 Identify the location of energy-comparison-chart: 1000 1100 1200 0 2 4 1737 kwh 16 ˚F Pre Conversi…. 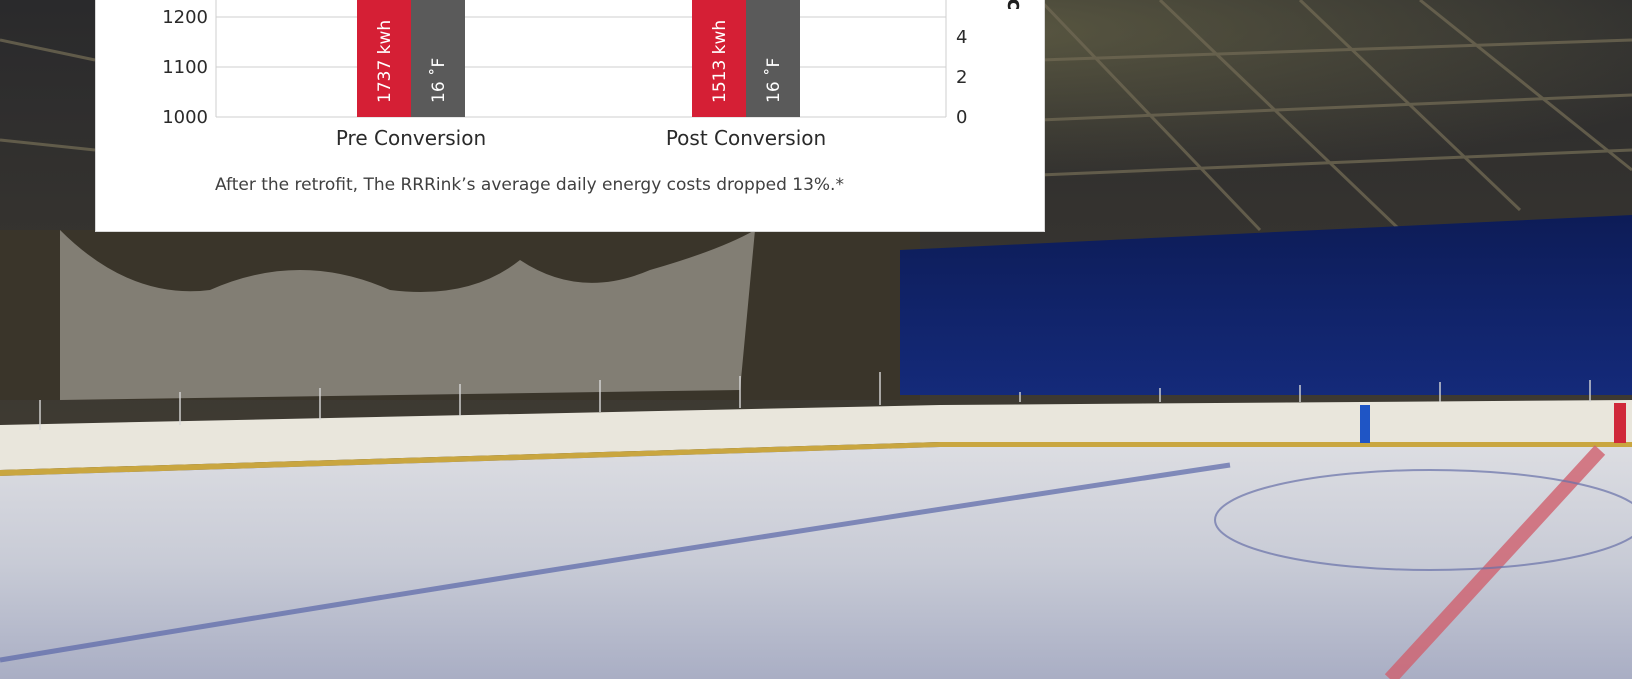
(594, 75).